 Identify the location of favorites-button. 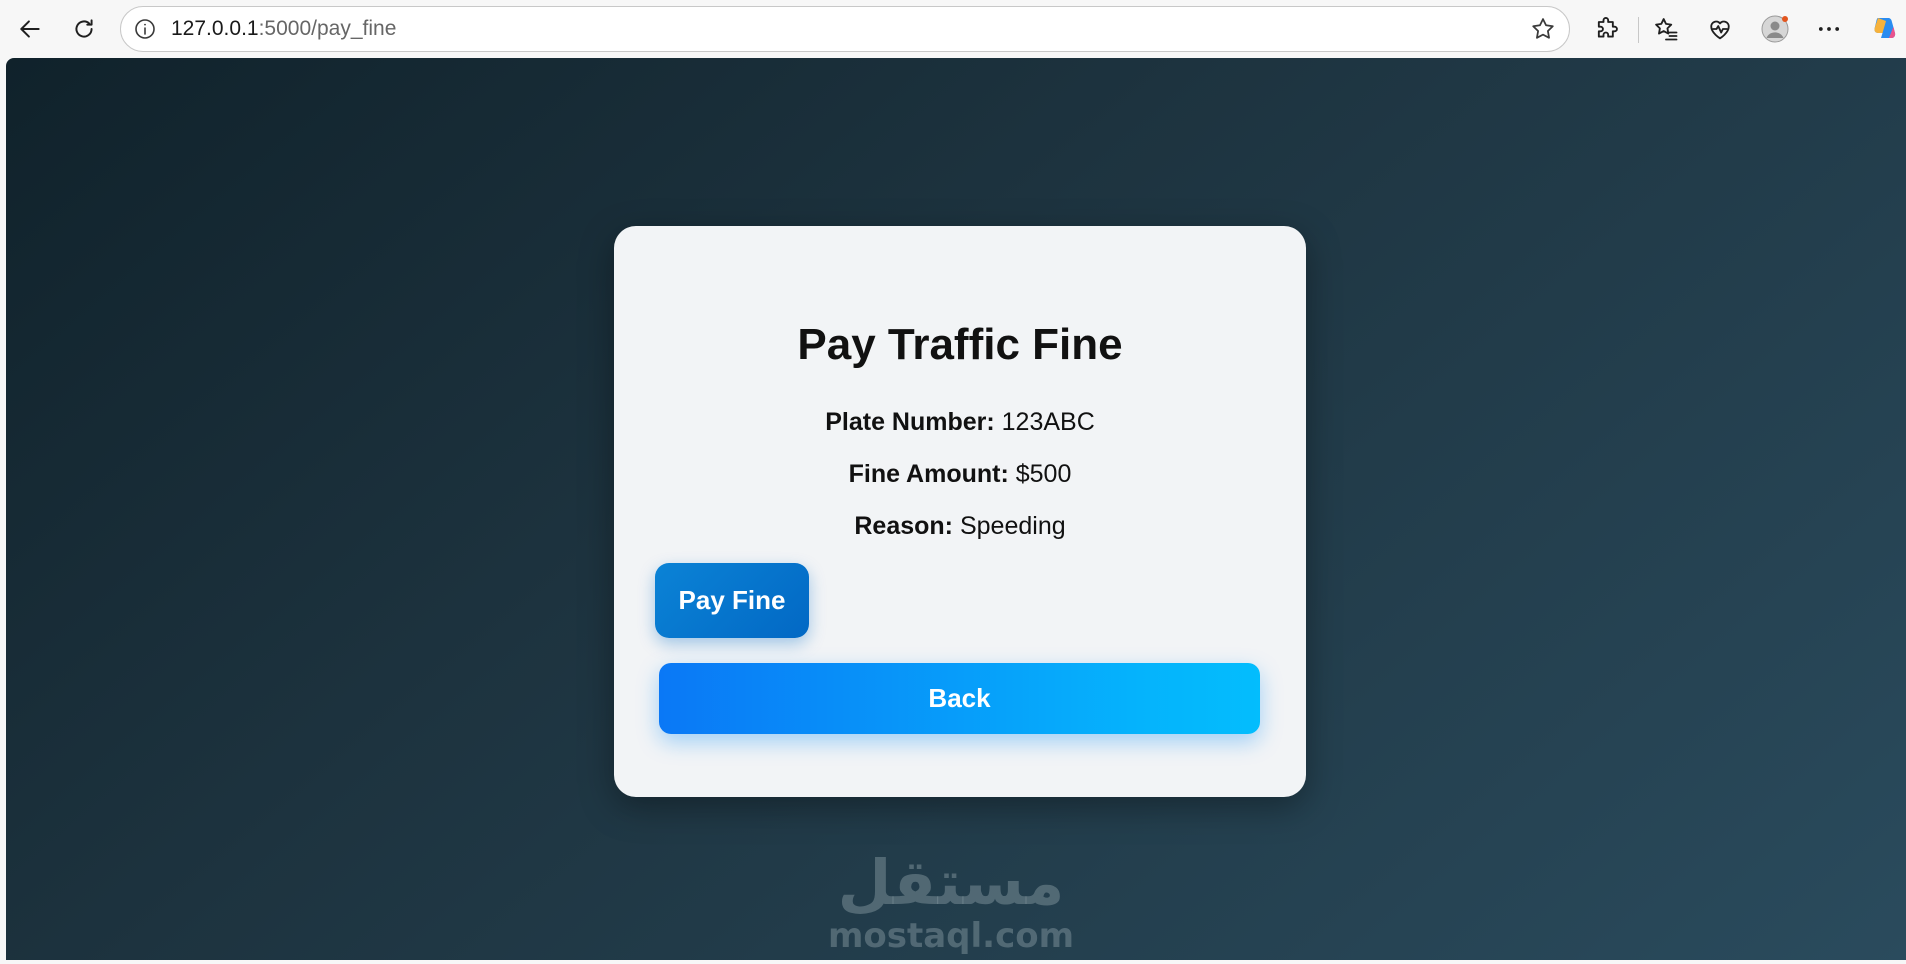
(1666, 29).